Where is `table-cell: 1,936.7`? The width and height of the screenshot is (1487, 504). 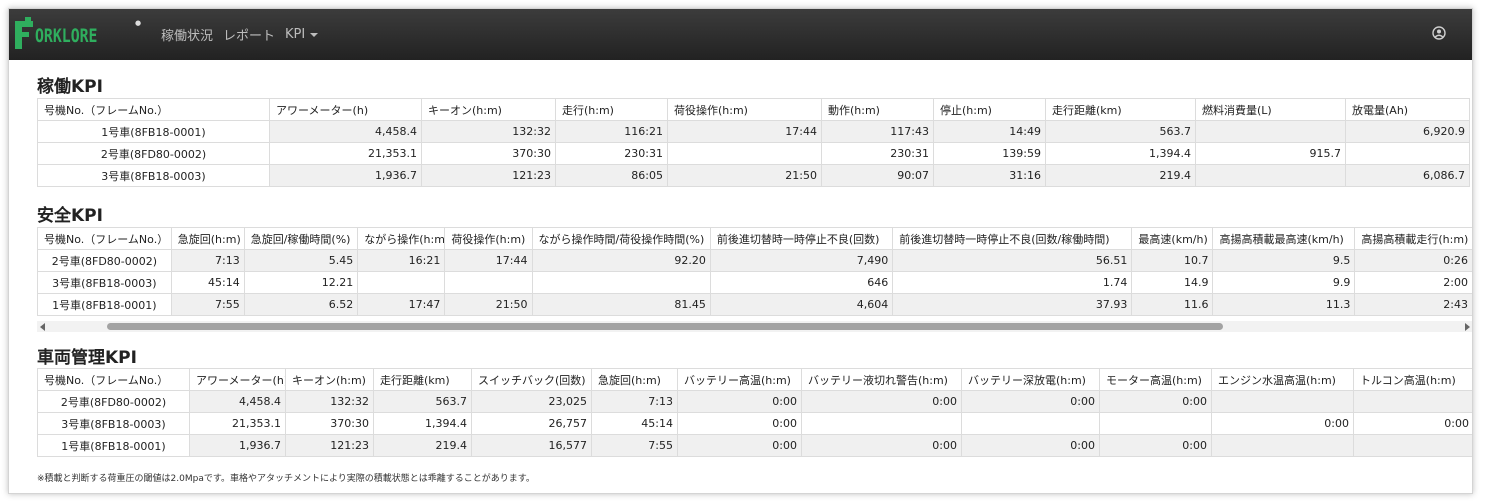 table-cell: 1,936.7 is located at coordinates (345, 175).